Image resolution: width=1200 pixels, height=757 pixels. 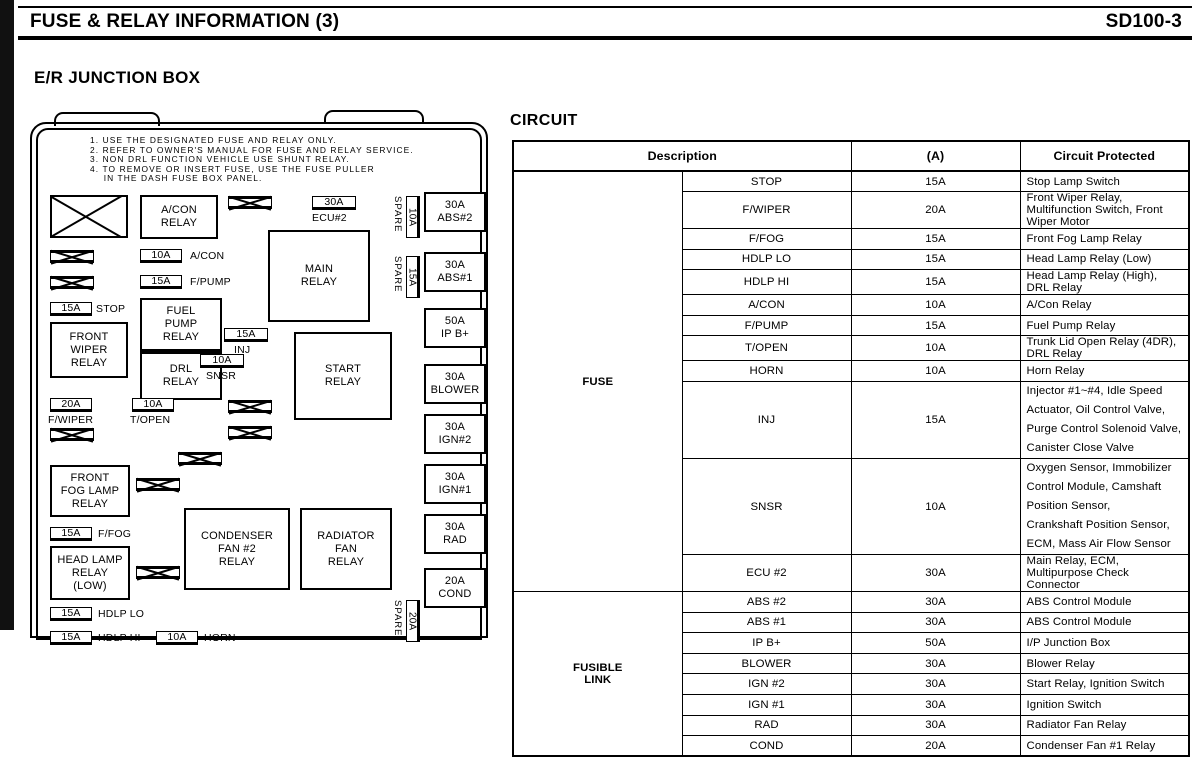 I want to click on relay-fuel-pump-line3: RELAY, so click(x=181, y=337).